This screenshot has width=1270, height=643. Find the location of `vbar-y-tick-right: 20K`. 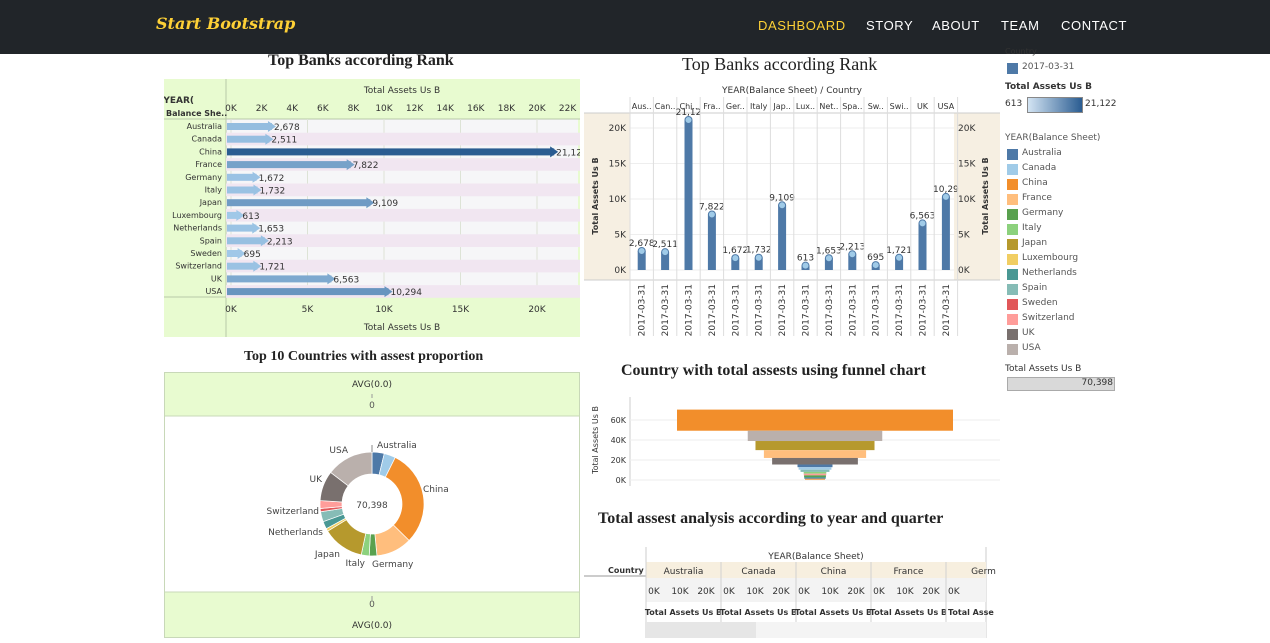

vbar-y-tick-right: 20K is located at coordinates (967, 129).